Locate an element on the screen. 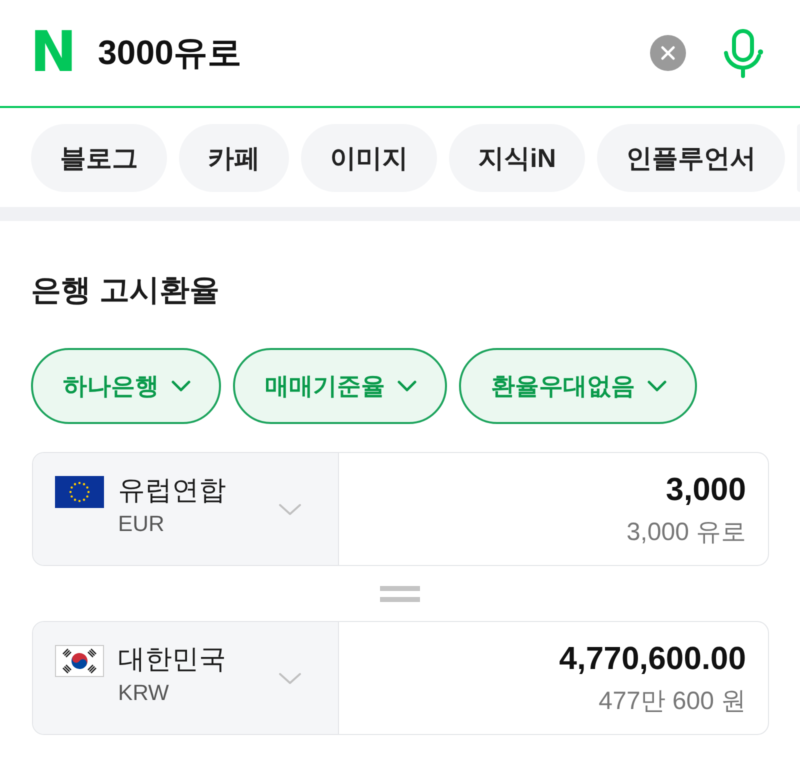 The height and width of the screenshot is (761, 800). search-tab: 지식iN is located at coordinates (517, 158).